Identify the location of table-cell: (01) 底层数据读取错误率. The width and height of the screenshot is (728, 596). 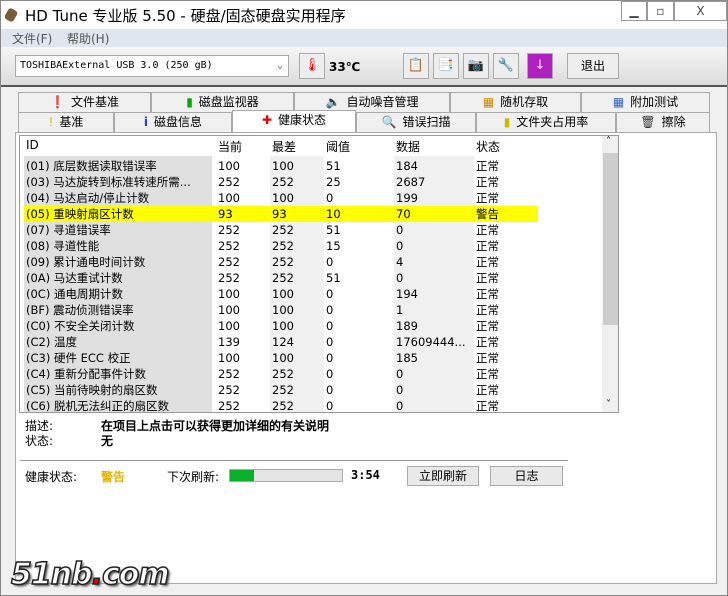
(91, 166).